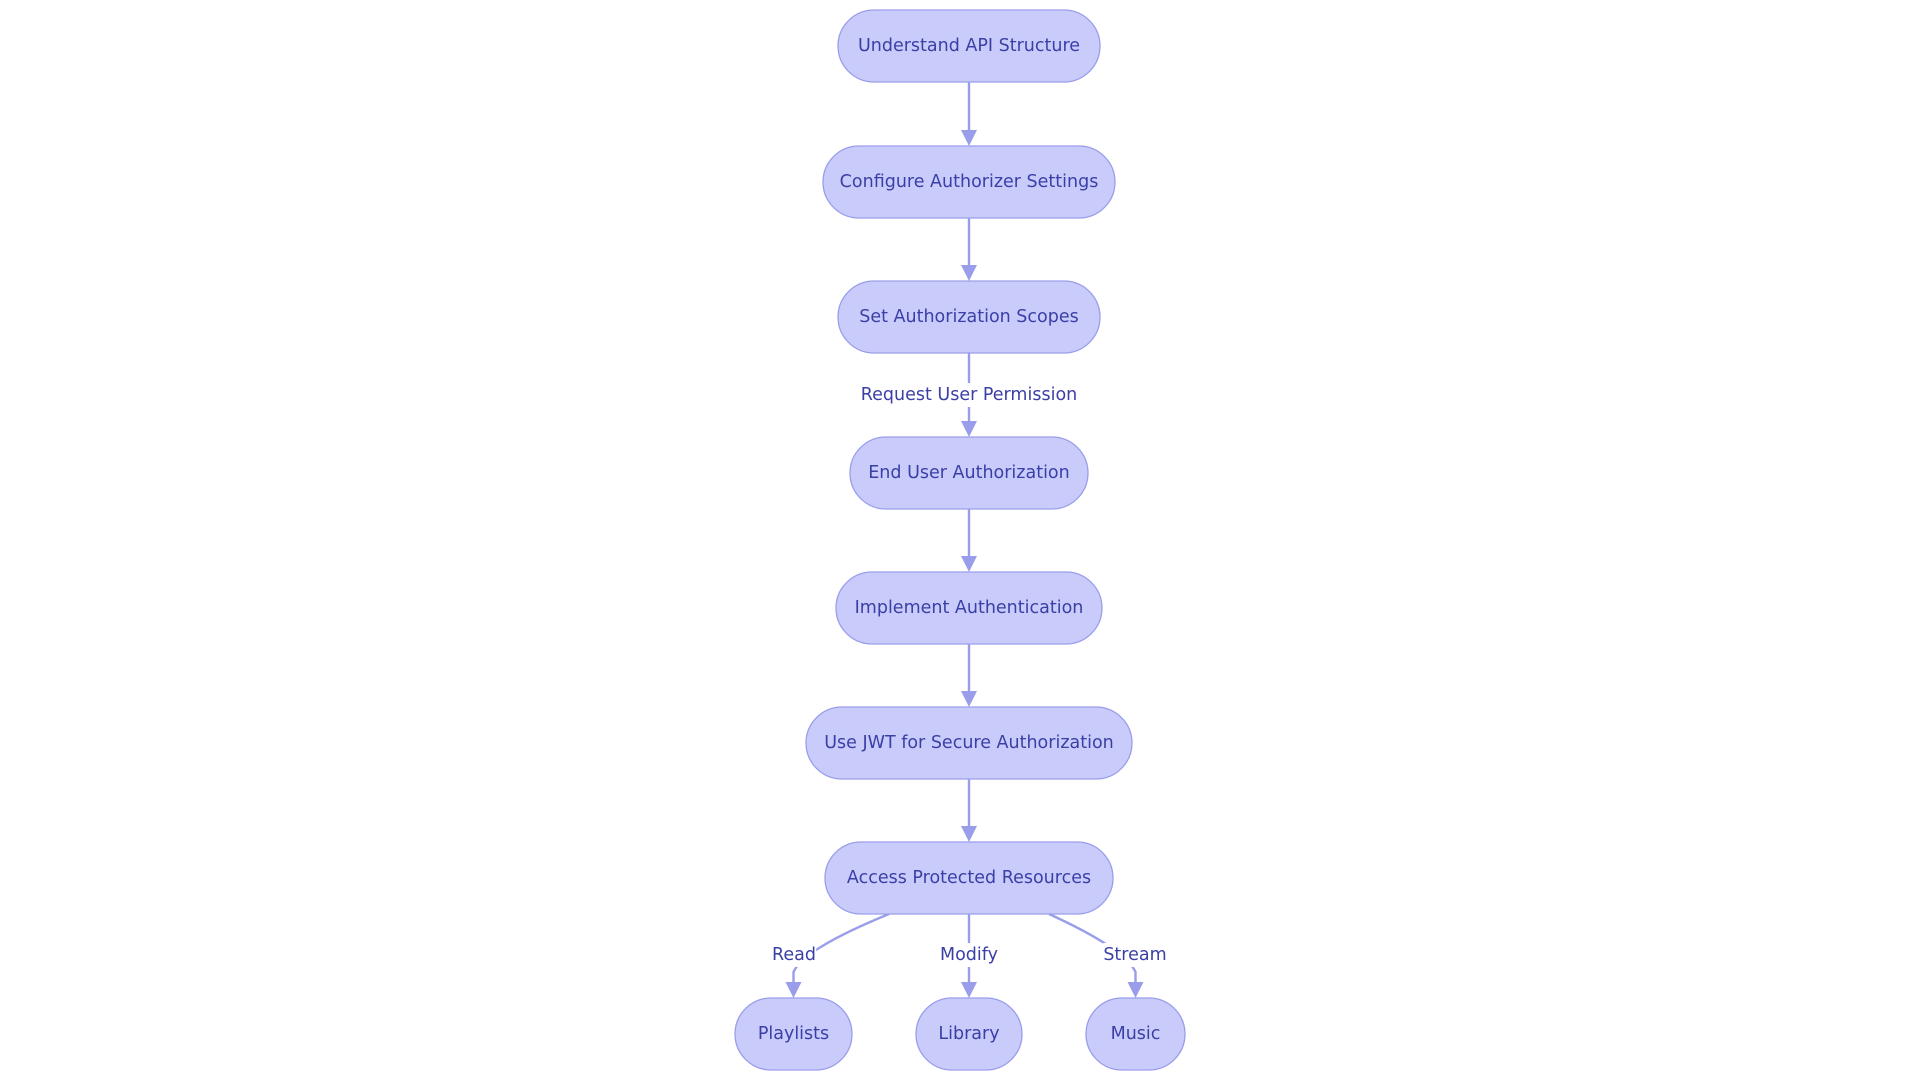  I want to click on node-label: Library, so click(968, 1034).